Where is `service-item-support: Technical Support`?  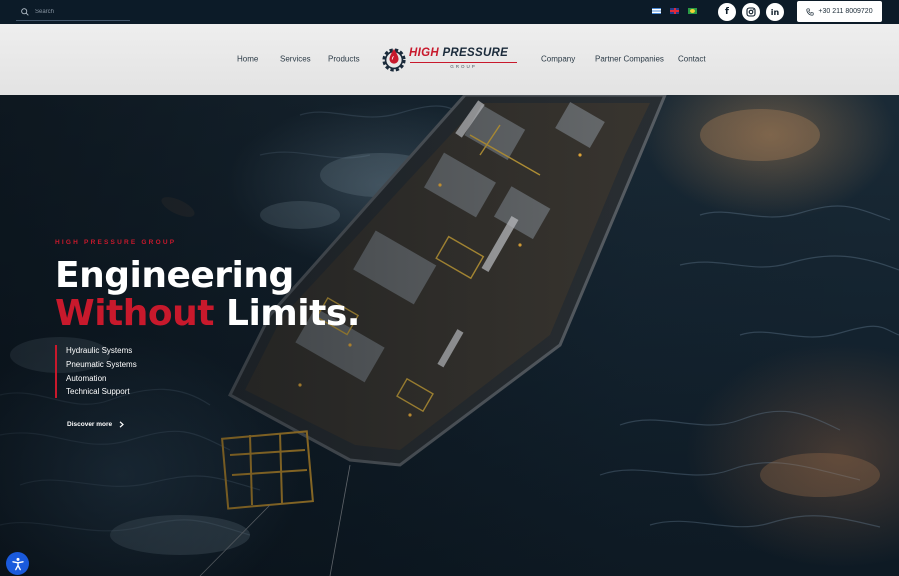
service-item-support: Technical Support is located at coordinates (98, 392).